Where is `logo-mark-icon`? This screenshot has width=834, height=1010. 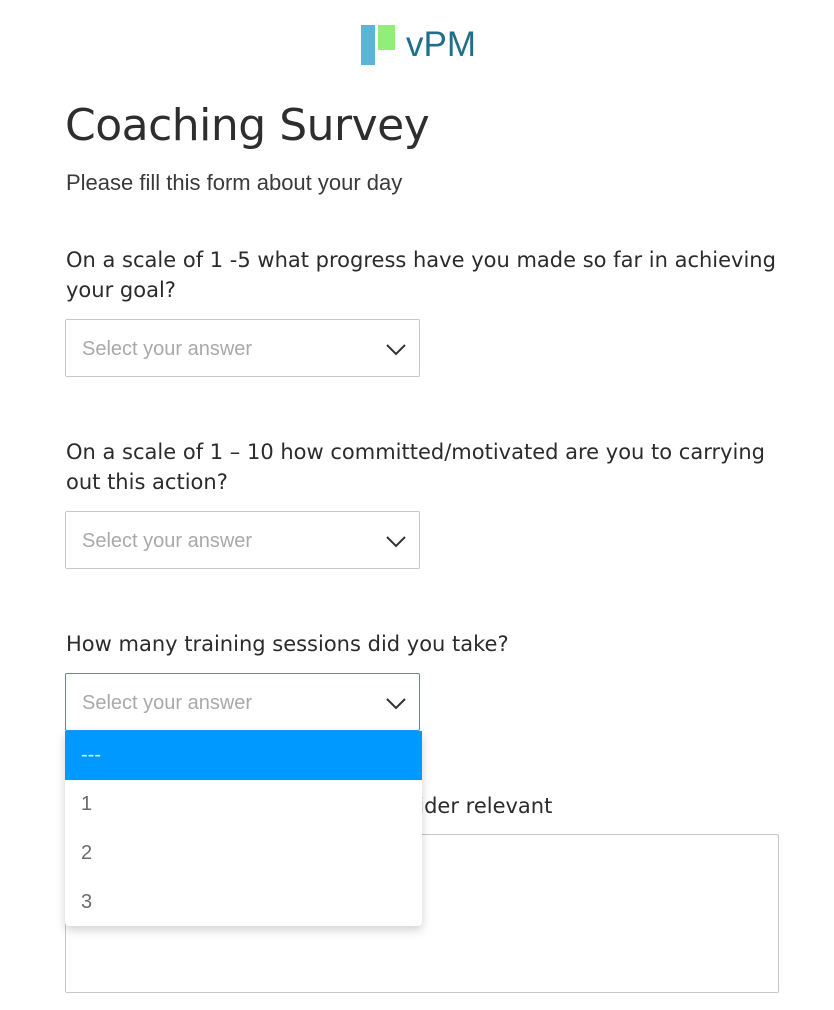 logo-mark-icon is located at coordinates (378, 45).